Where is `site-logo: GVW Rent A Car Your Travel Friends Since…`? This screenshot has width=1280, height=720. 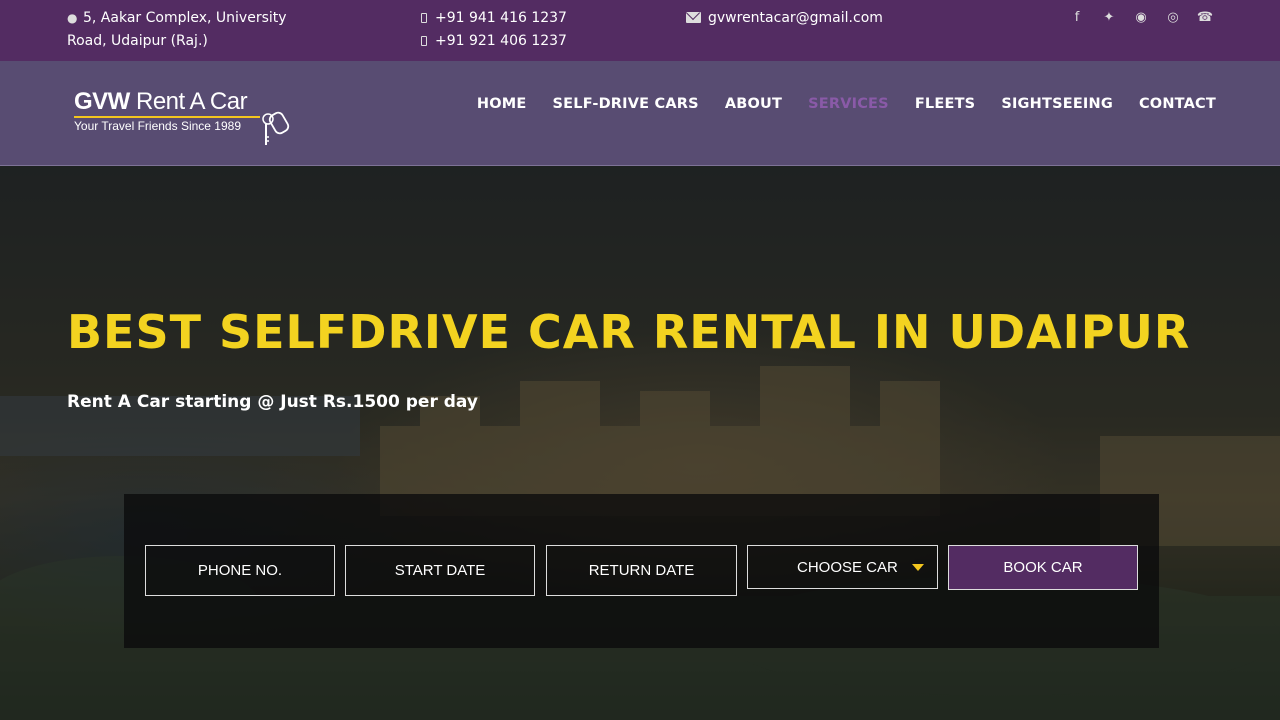 site-logo: GVW Rent A Car Your Travel Friends Since… is located at coordinates (186, 119).